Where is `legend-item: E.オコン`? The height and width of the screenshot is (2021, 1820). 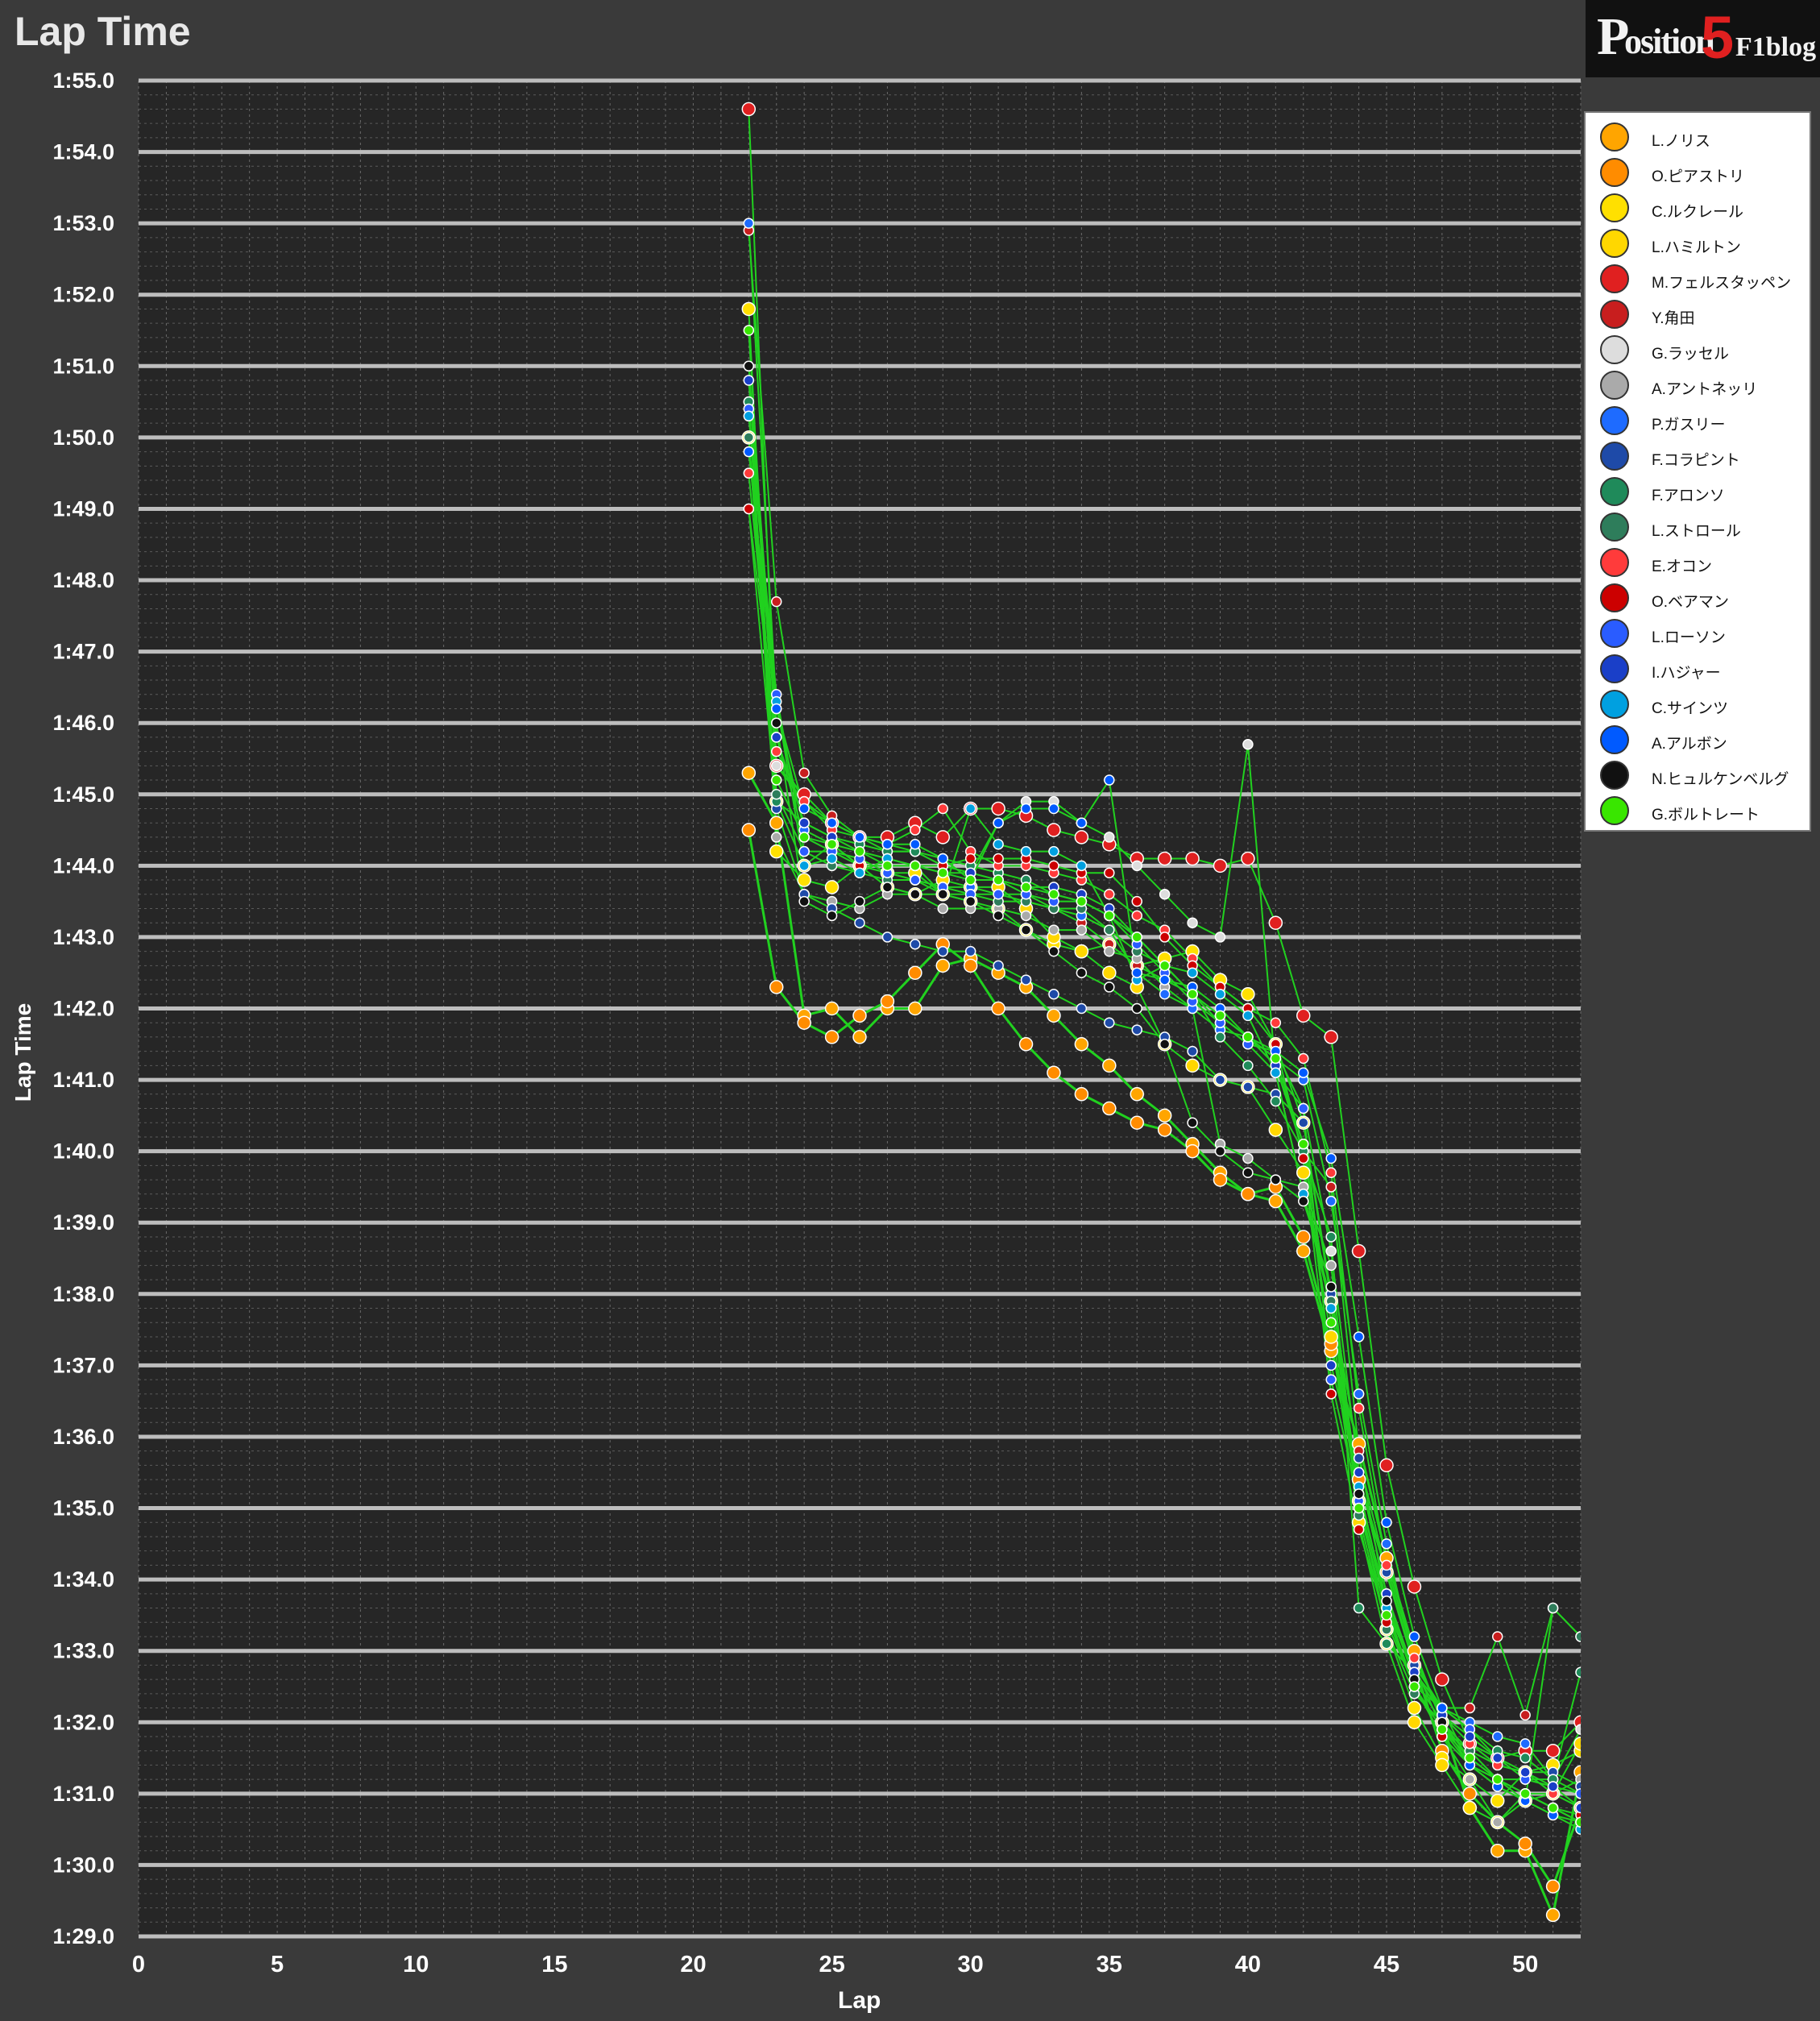 legend-item: E.オコン is located at coordinates (1698, 563).